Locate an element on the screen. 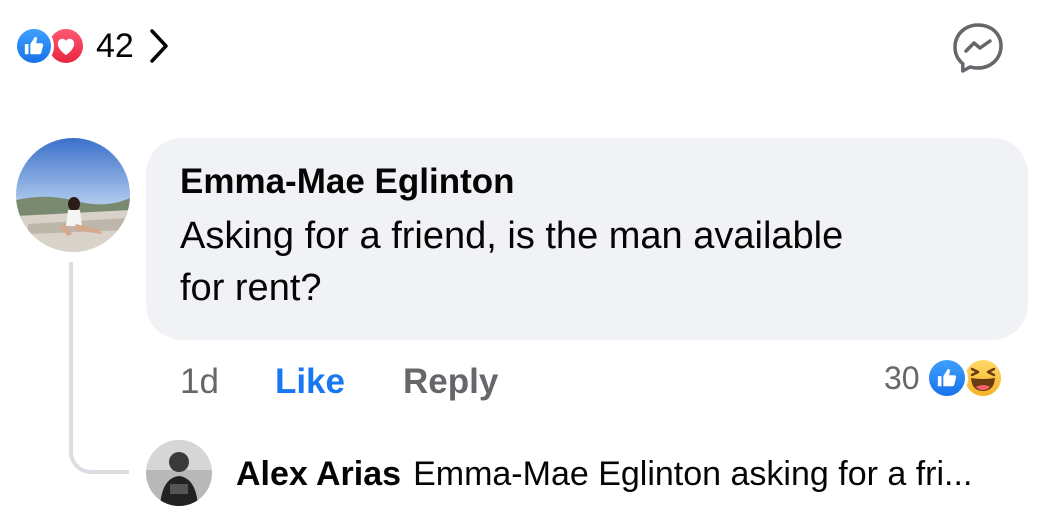 The height and width of the screenshot is (516, 1046). messenger-icon is located at coordinates (978, 48).